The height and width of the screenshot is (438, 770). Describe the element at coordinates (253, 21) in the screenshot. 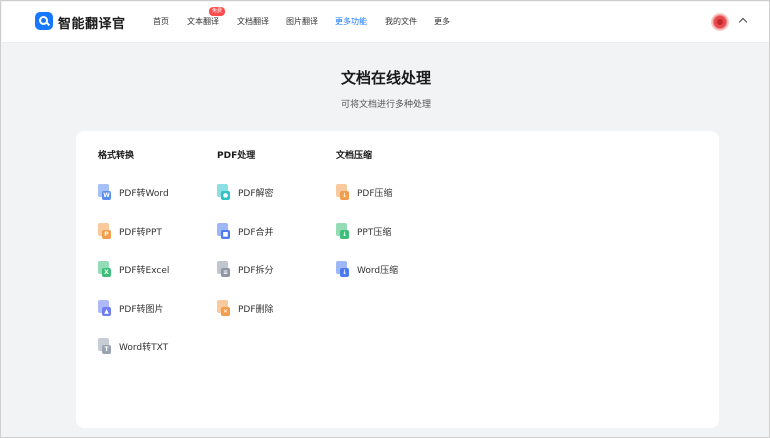

I see `nav-doc-translate: 文档翻译` at that location.